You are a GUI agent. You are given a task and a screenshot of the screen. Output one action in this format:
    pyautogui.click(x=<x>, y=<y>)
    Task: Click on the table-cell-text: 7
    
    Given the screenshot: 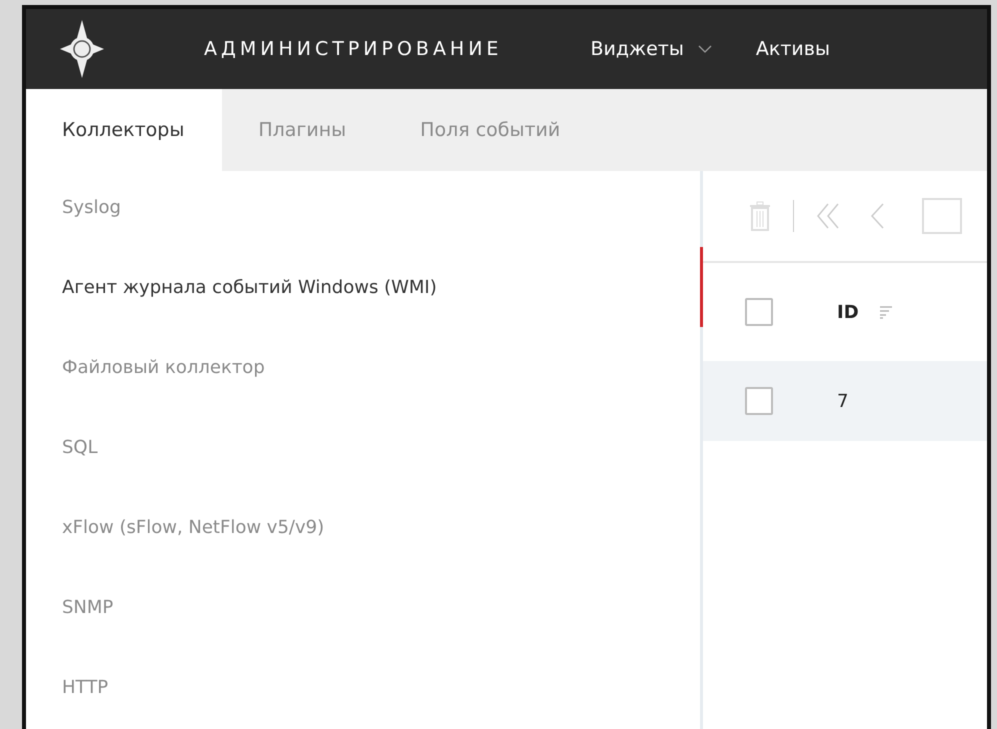 What is the action you would take?
    pyautogui.click(x=842, y=402)
    